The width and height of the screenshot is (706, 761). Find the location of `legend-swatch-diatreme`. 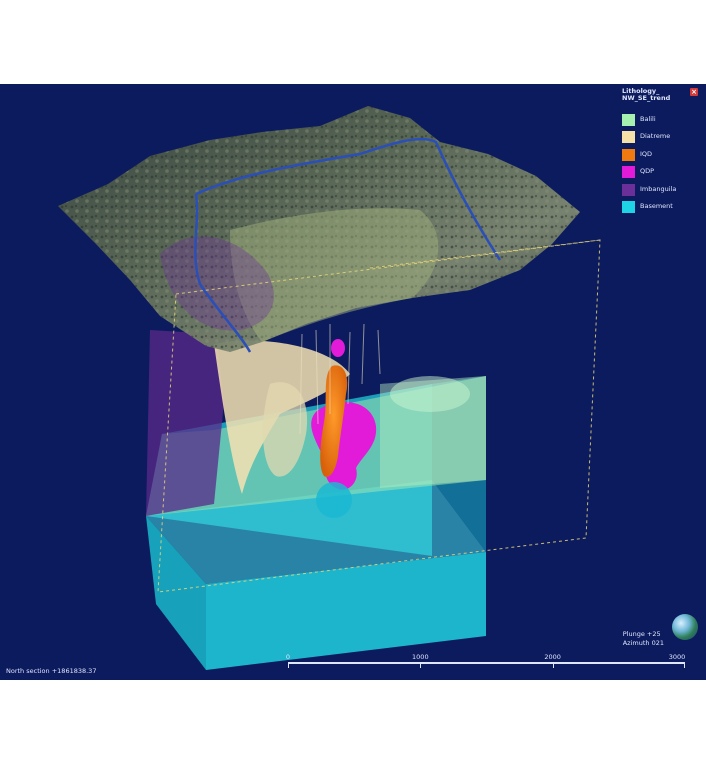

legend-swatch-diatreme is located at coordinates (628, 137).